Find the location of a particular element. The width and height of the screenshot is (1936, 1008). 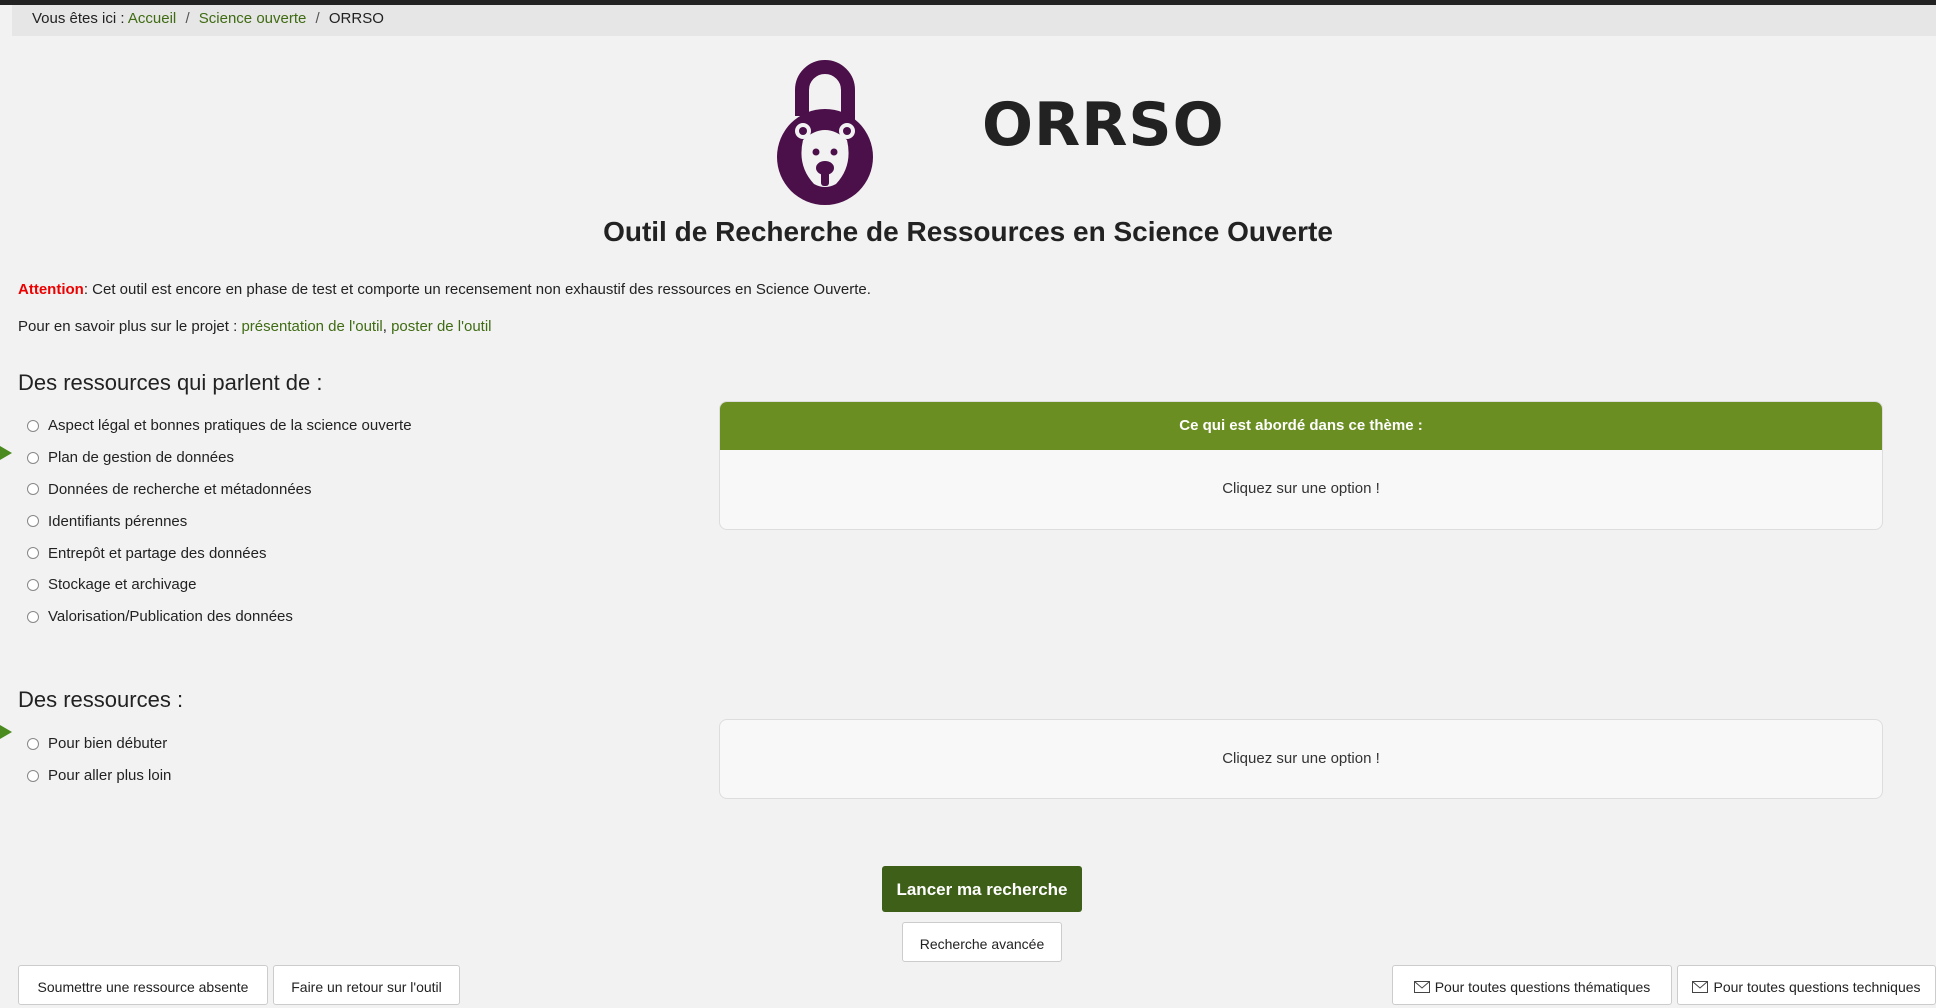

themes-section-title: Des ressources qui parlent de : is located at coordinates (170, 382).